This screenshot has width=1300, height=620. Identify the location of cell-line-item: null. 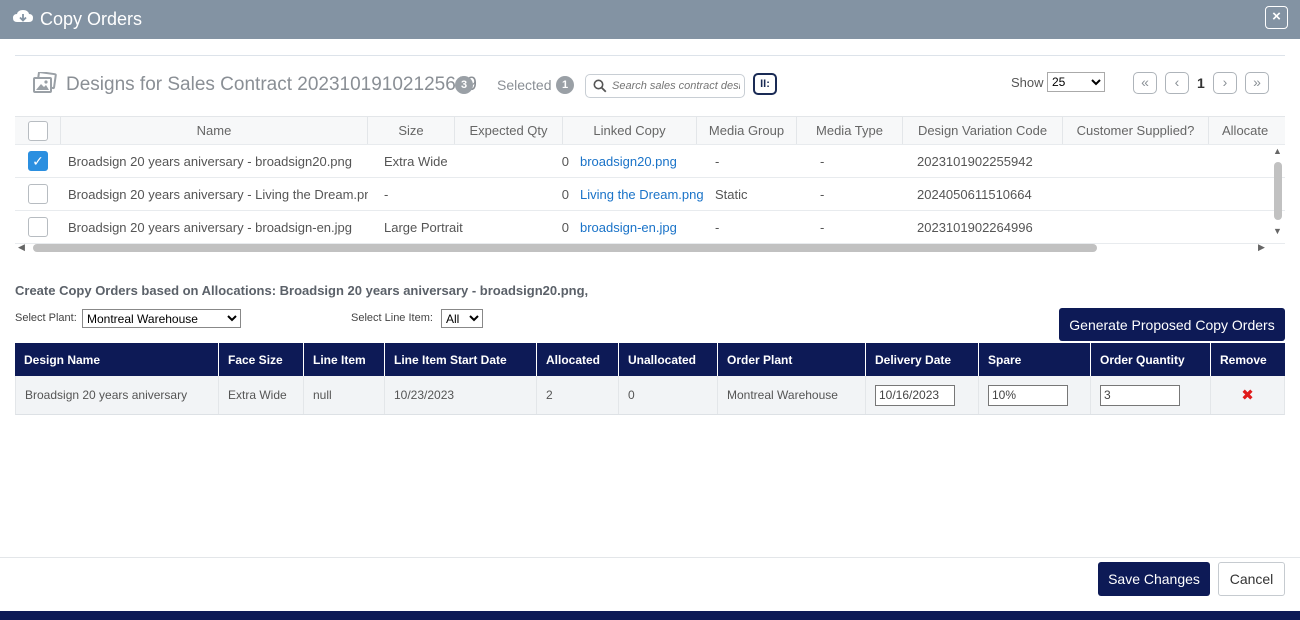
(344, 395).